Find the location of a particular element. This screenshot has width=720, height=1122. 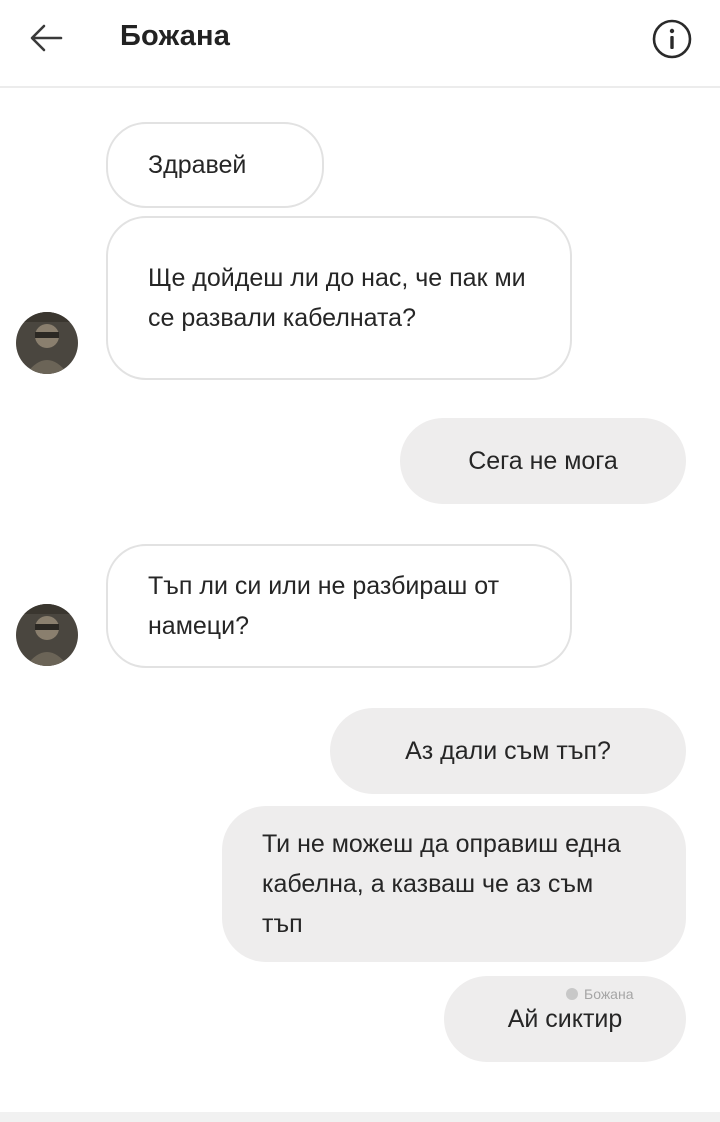

incoming-message: Здравей is located at coordinates (215, 165).